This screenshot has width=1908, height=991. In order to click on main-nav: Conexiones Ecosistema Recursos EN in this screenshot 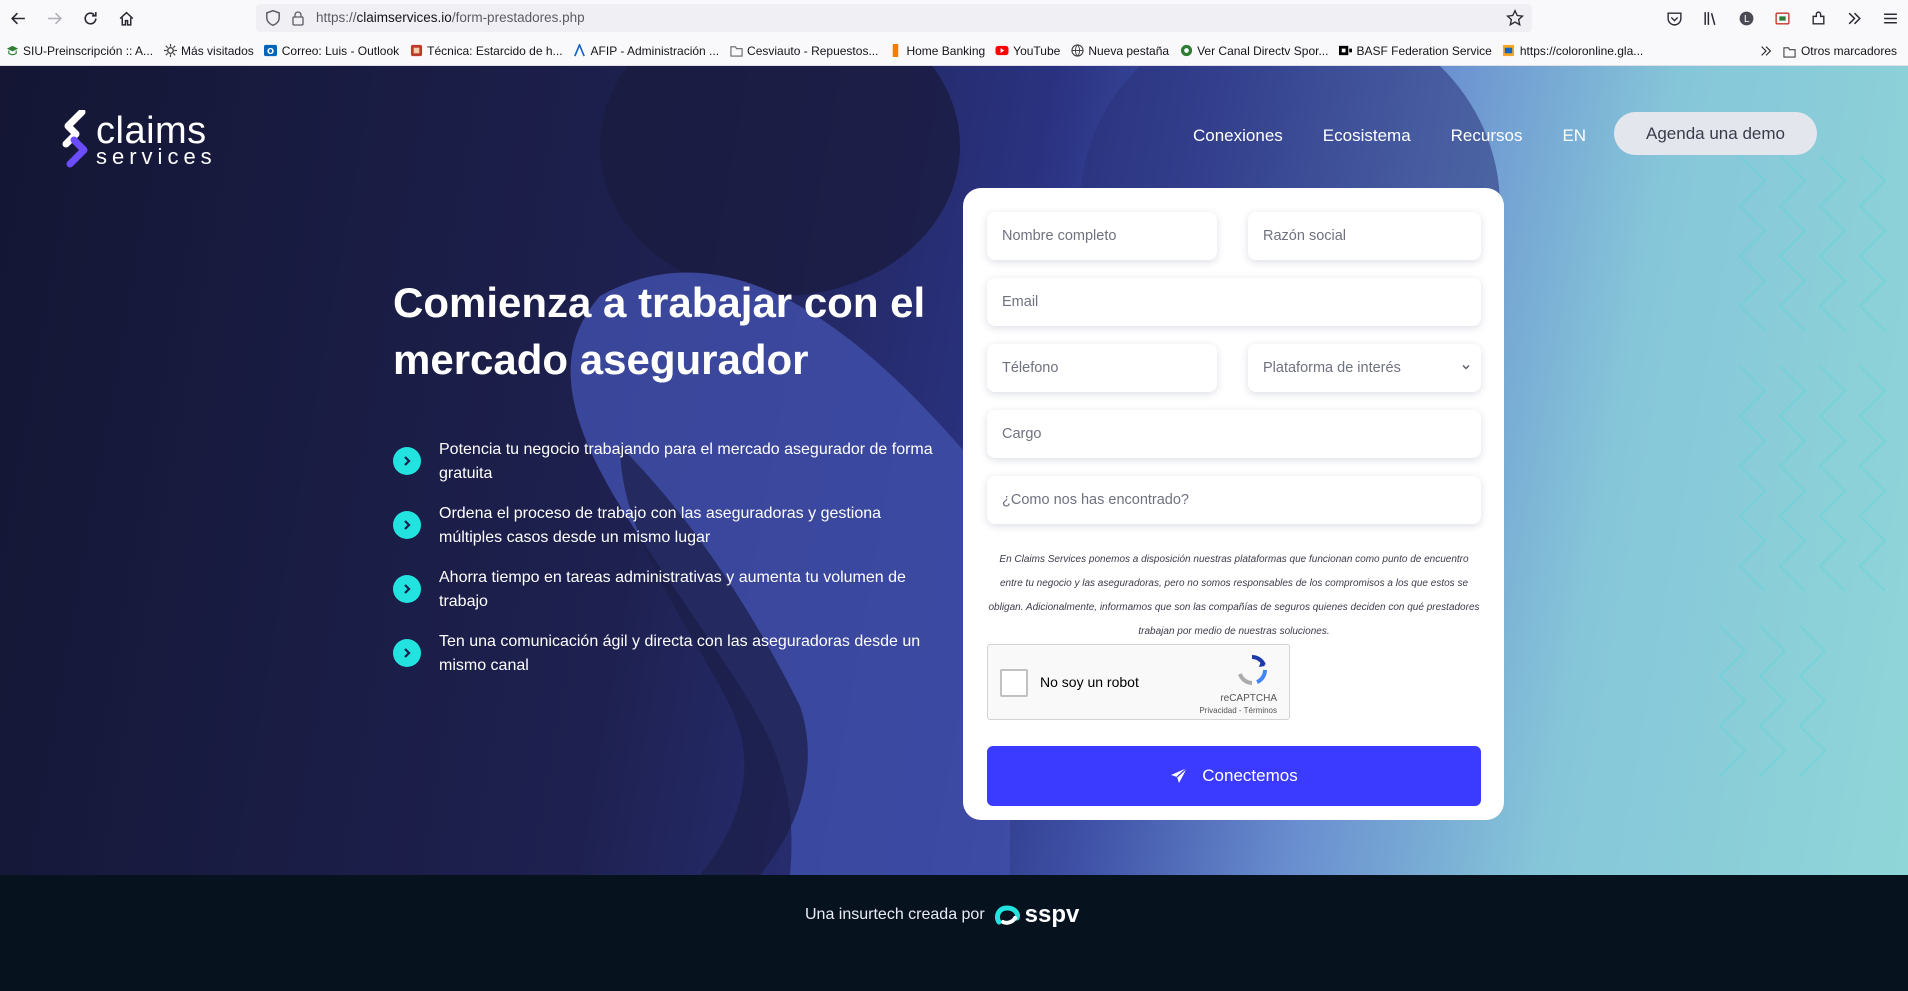, I will do `click(1409, 136)`.